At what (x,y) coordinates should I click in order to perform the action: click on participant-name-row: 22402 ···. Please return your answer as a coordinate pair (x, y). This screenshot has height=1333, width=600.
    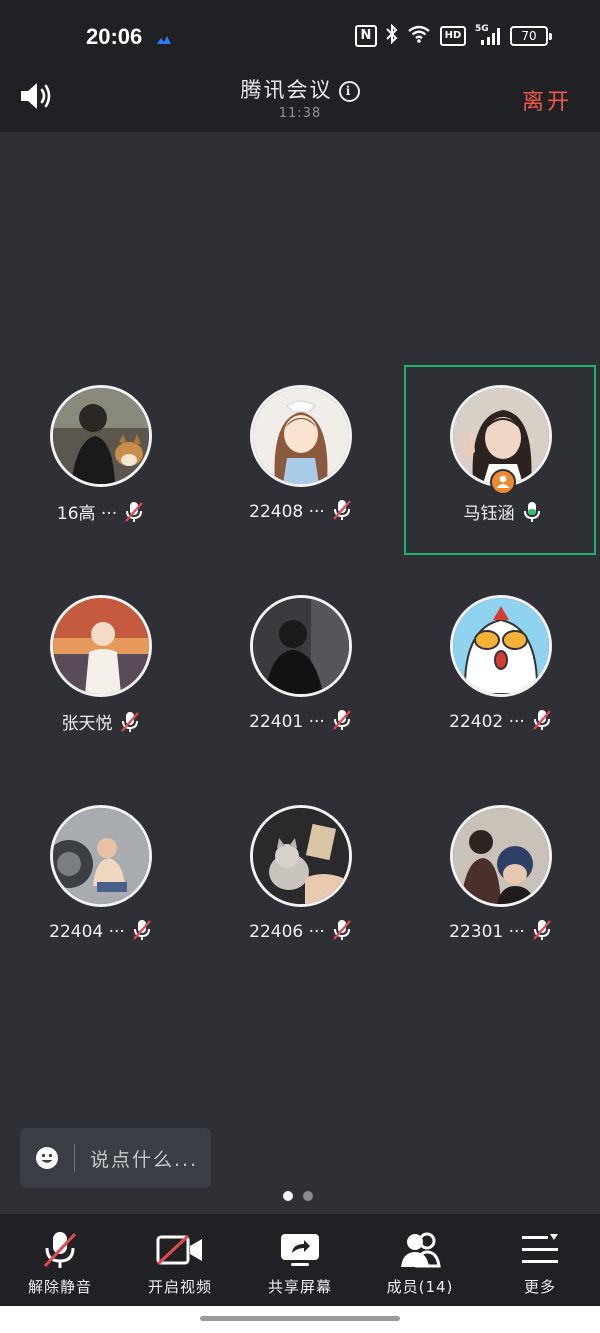
    Looking at the image, I should click on (500, 722).